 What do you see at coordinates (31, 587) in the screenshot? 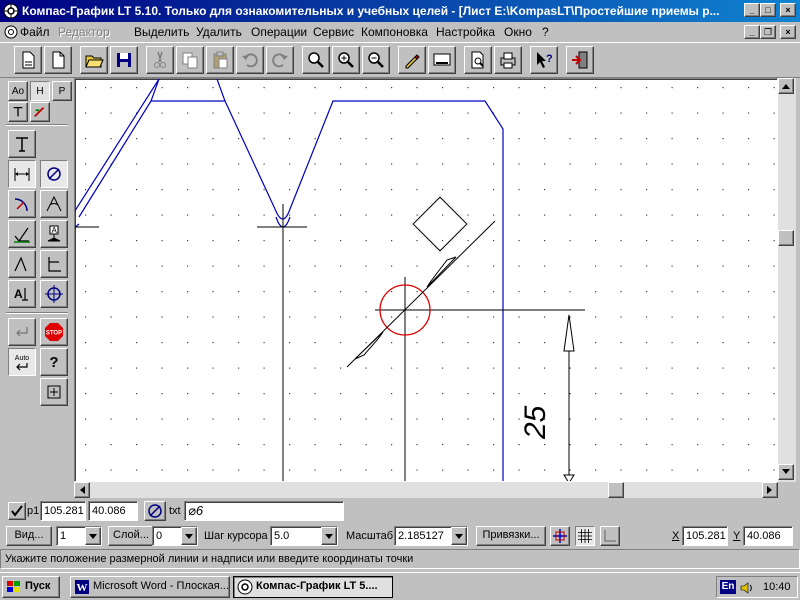
I see `start-button: Пуск` at bounding box center [31, 587].